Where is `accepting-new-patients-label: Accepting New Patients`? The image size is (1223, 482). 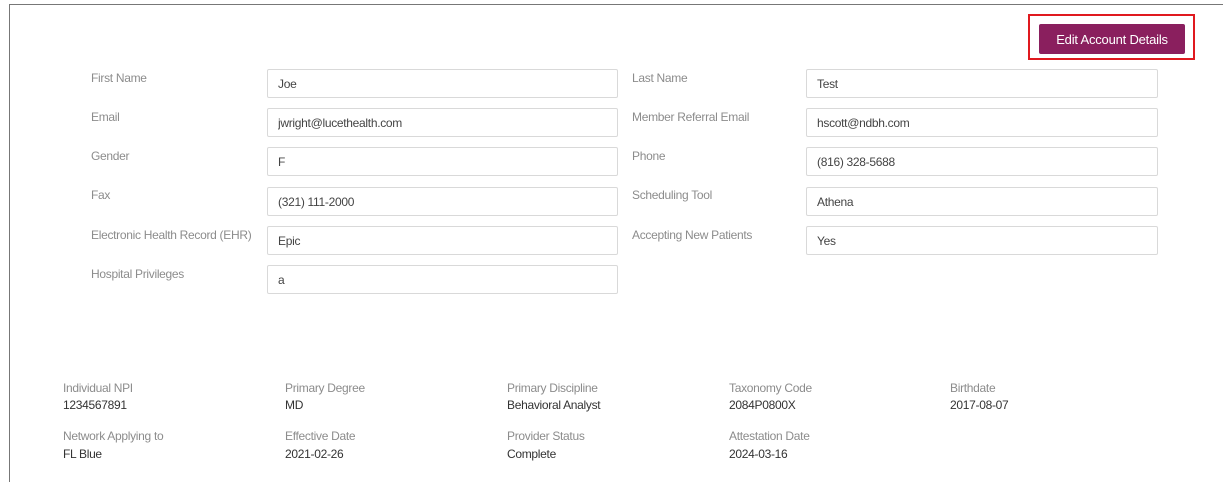
accepting-new-patients-label: Accepting New Patients is located at coordinates (692, 235).